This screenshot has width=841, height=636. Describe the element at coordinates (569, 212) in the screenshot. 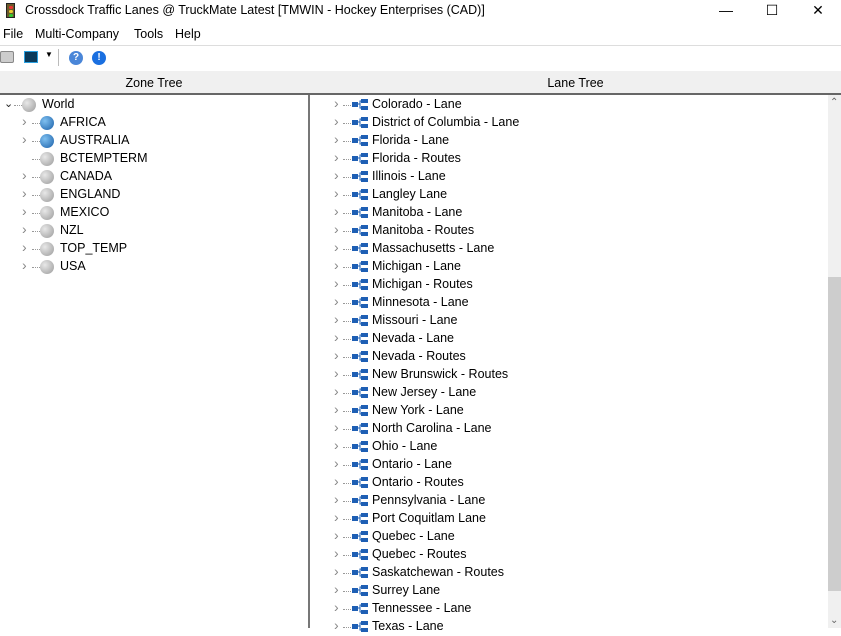

I see `lane-tree-item: › Manitoba - Lane` at that location.